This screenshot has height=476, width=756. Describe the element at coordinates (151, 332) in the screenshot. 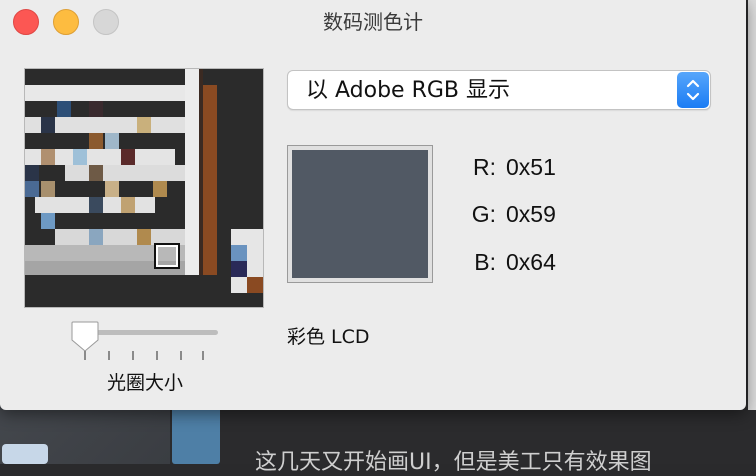

I see `aperture-slider-track` at that location.